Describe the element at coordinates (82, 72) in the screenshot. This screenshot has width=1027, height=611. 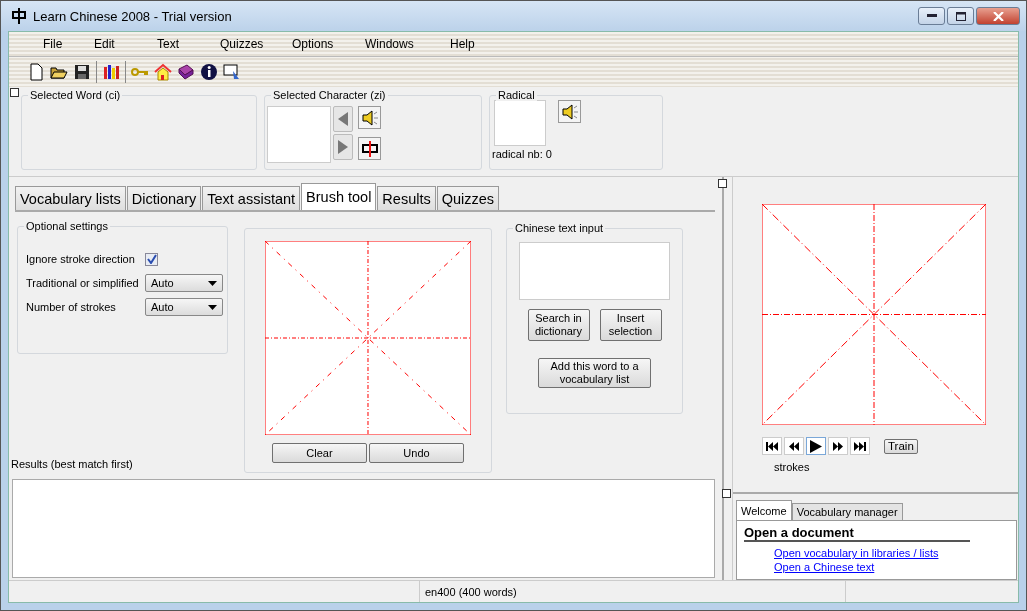
I see `save-icon` at that location.